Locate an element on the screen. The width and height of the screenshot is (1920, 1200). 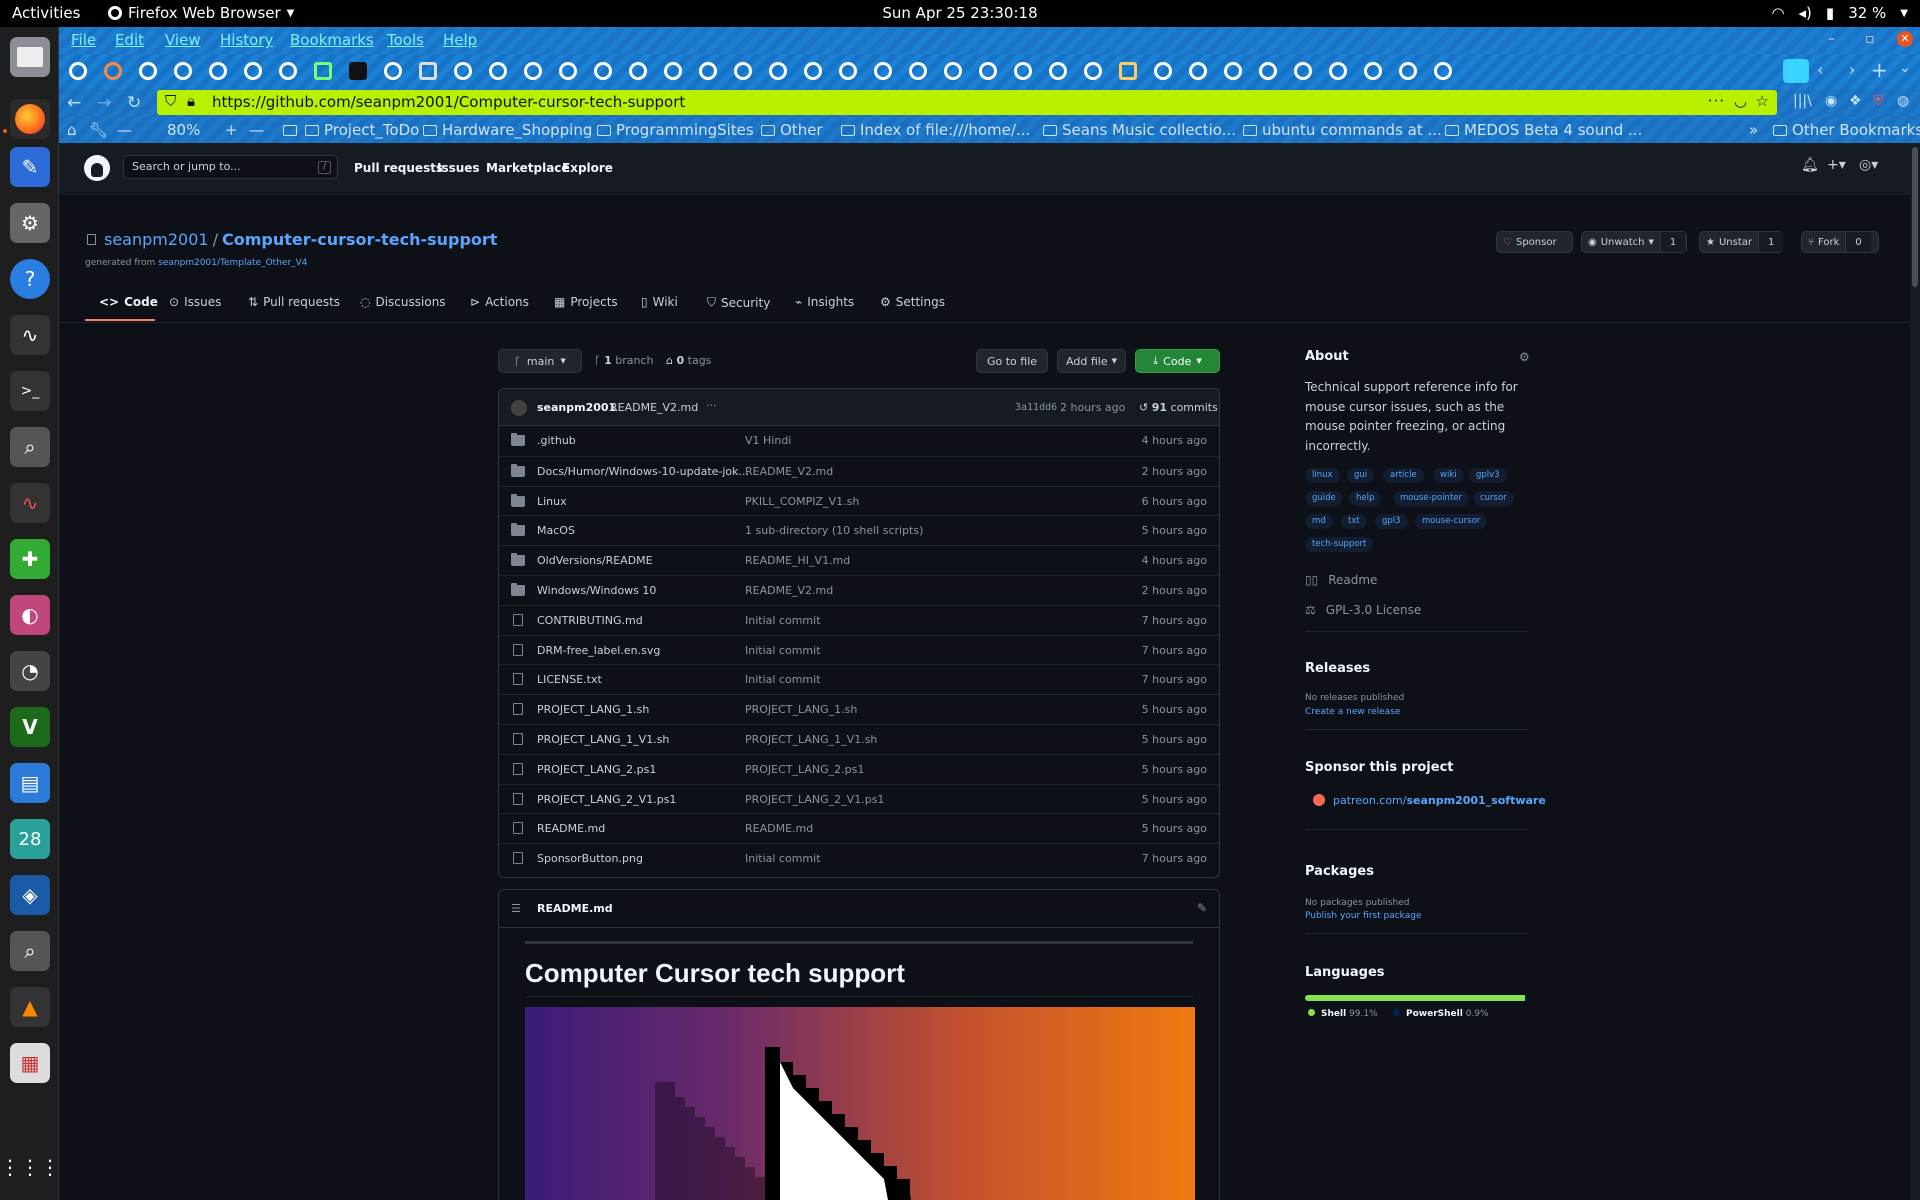
library-icon: |||\ is located at coordinates (1802, 101).